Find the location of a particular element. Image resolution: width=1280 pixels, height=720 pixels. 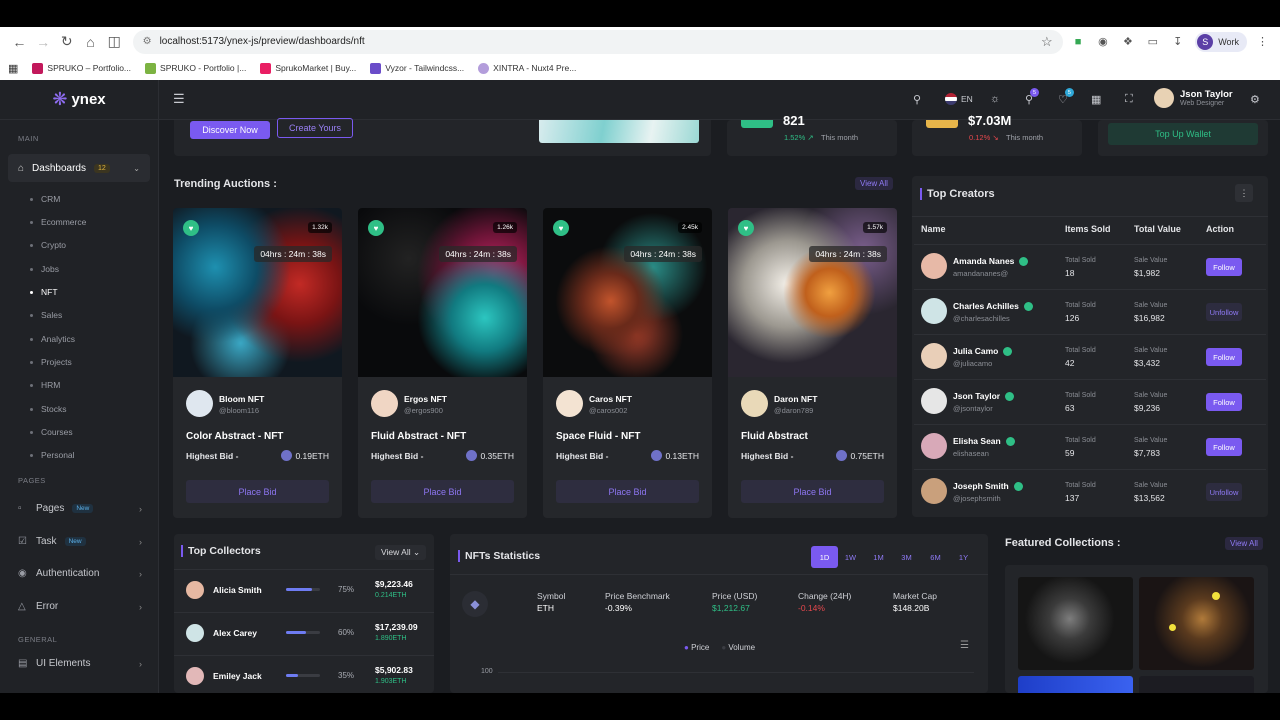

ethereum-icon is located at coordinates (842, 455).